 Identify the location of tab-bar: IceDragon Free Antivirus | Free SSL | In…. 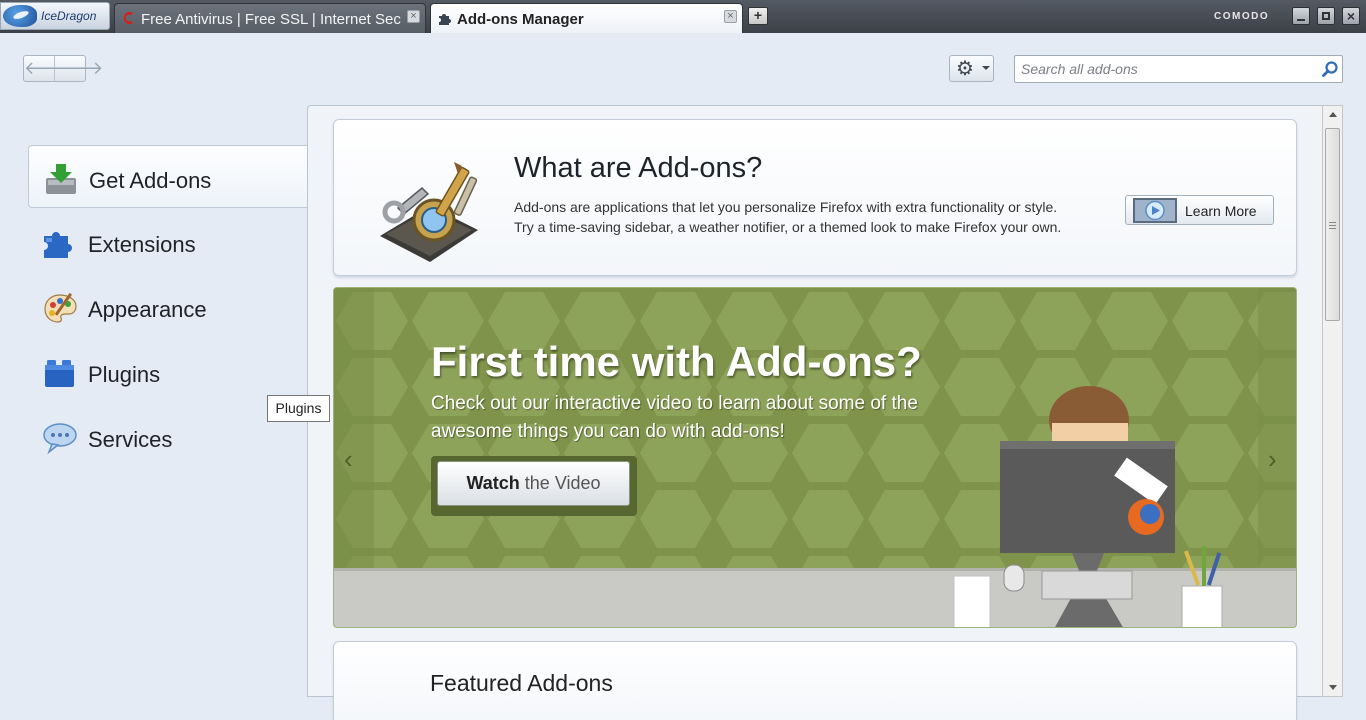
(683, 16).